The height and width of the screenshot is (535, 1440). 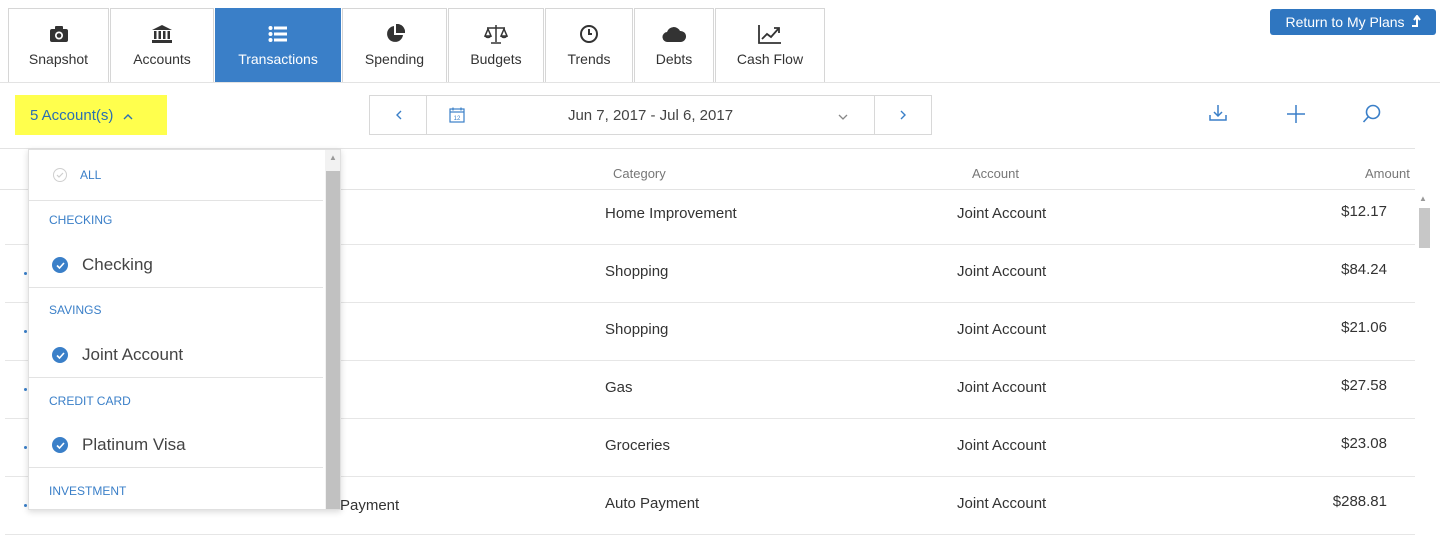 What do you see at coordinates (75, 310) in the screenshot?
I see `group-label-savings: SAVINGS` at bounding box center [75, 310].